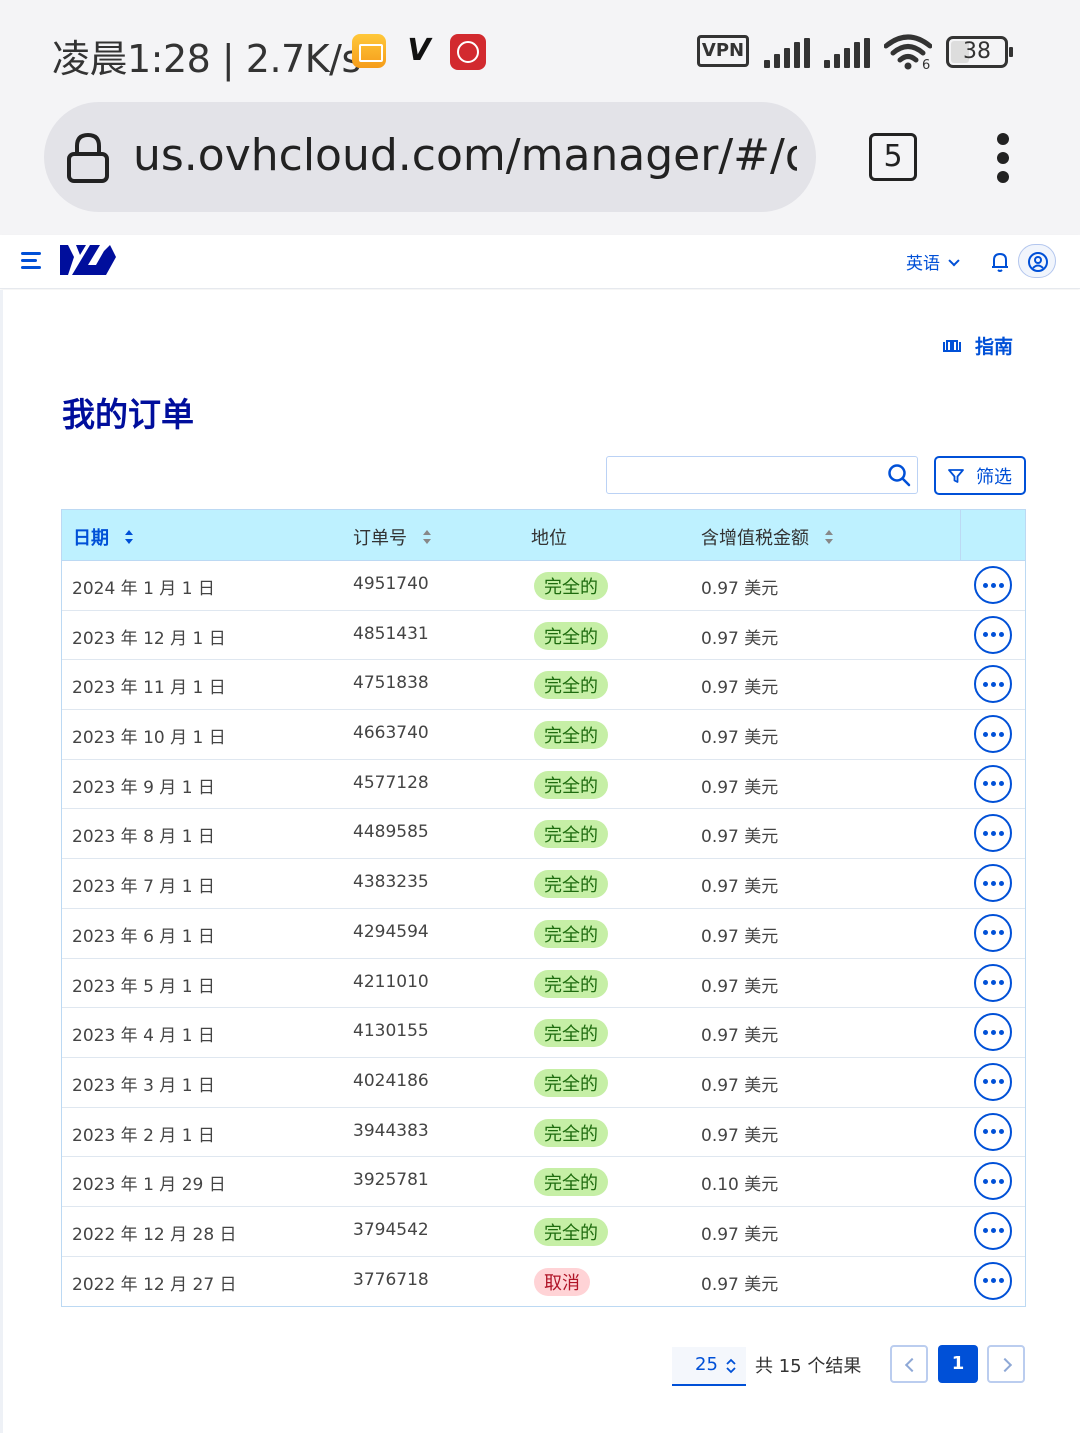 The width and height of the screenshot is (1080, 1433). What do you see at coordinates (1003, 158) in the screenshot?
I see `more-vert-icon` at bounding box center [1003, 158].